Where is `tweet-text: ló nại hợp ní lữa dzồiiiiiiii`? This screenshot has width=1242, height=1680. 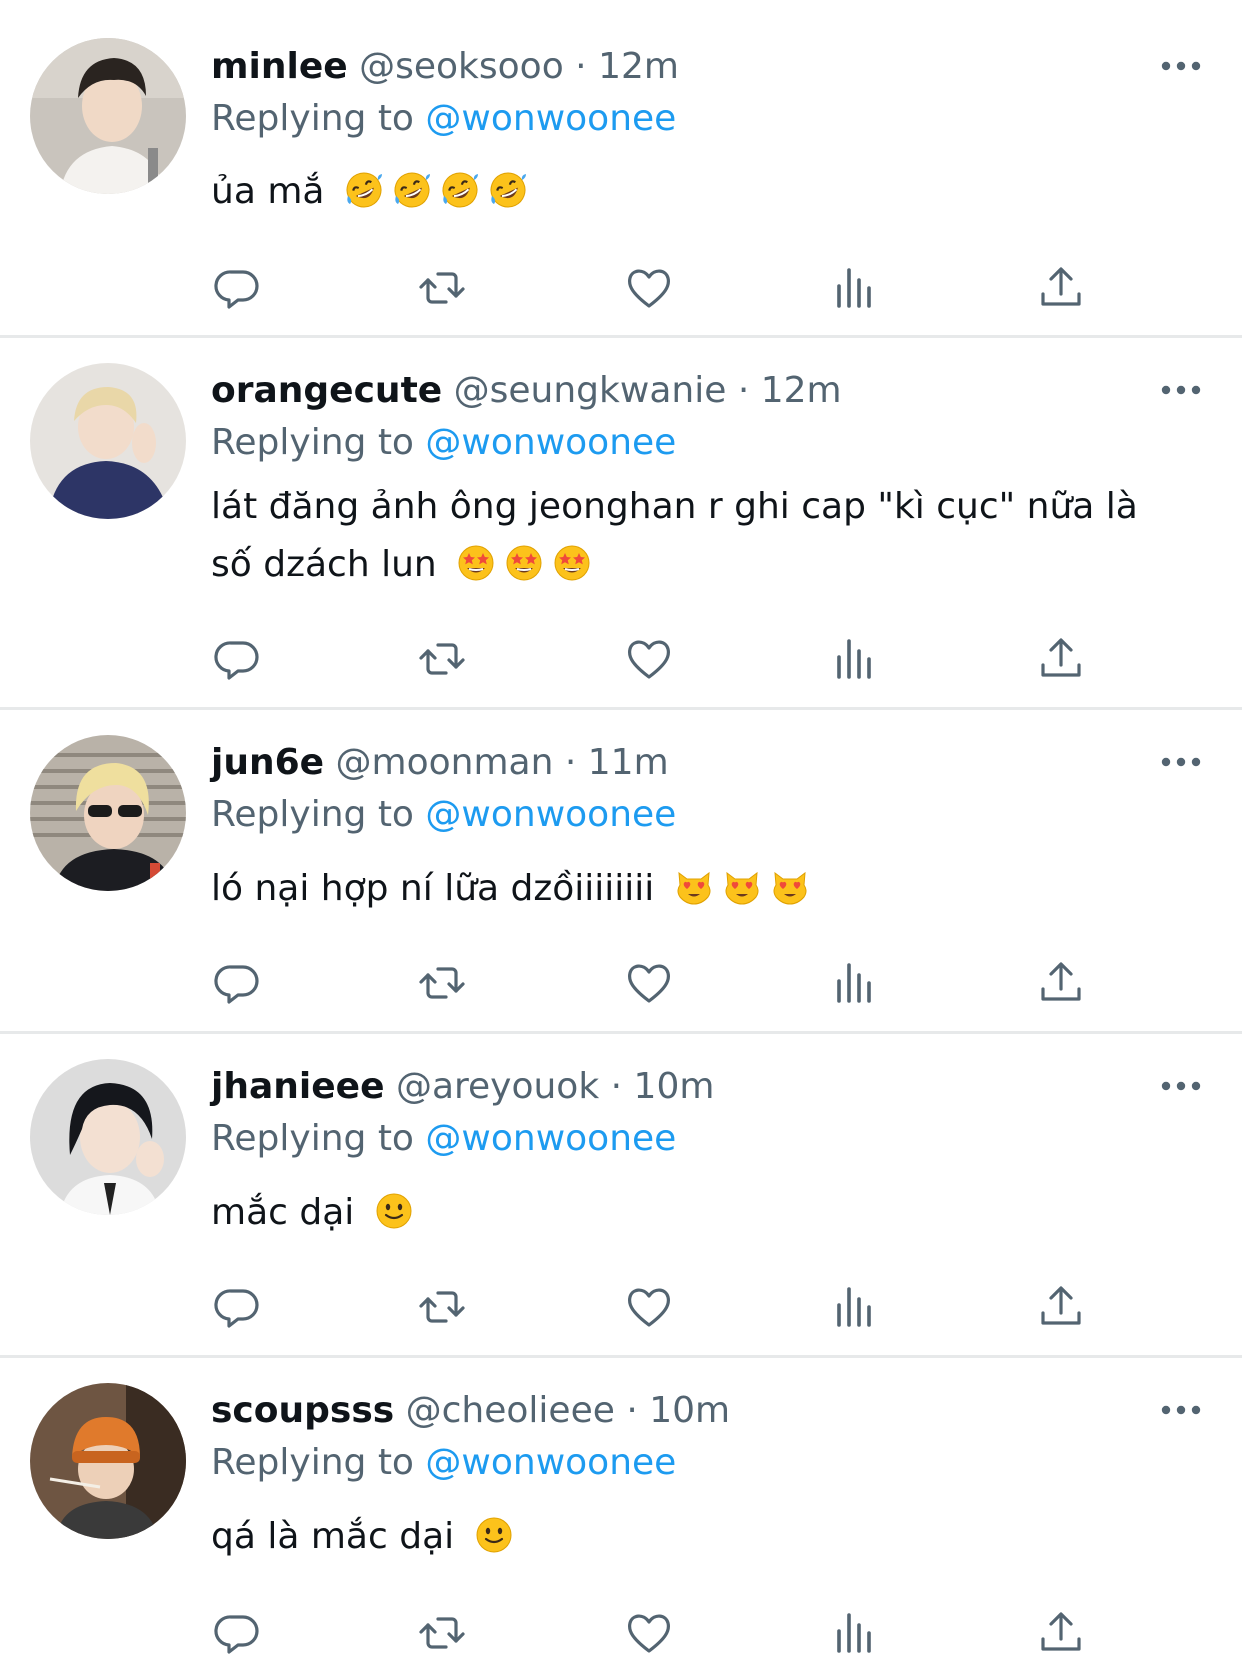
tweet-text: ló nại hợp ní lữa dzồiiiiiiii is located at coordinates (696, 889).